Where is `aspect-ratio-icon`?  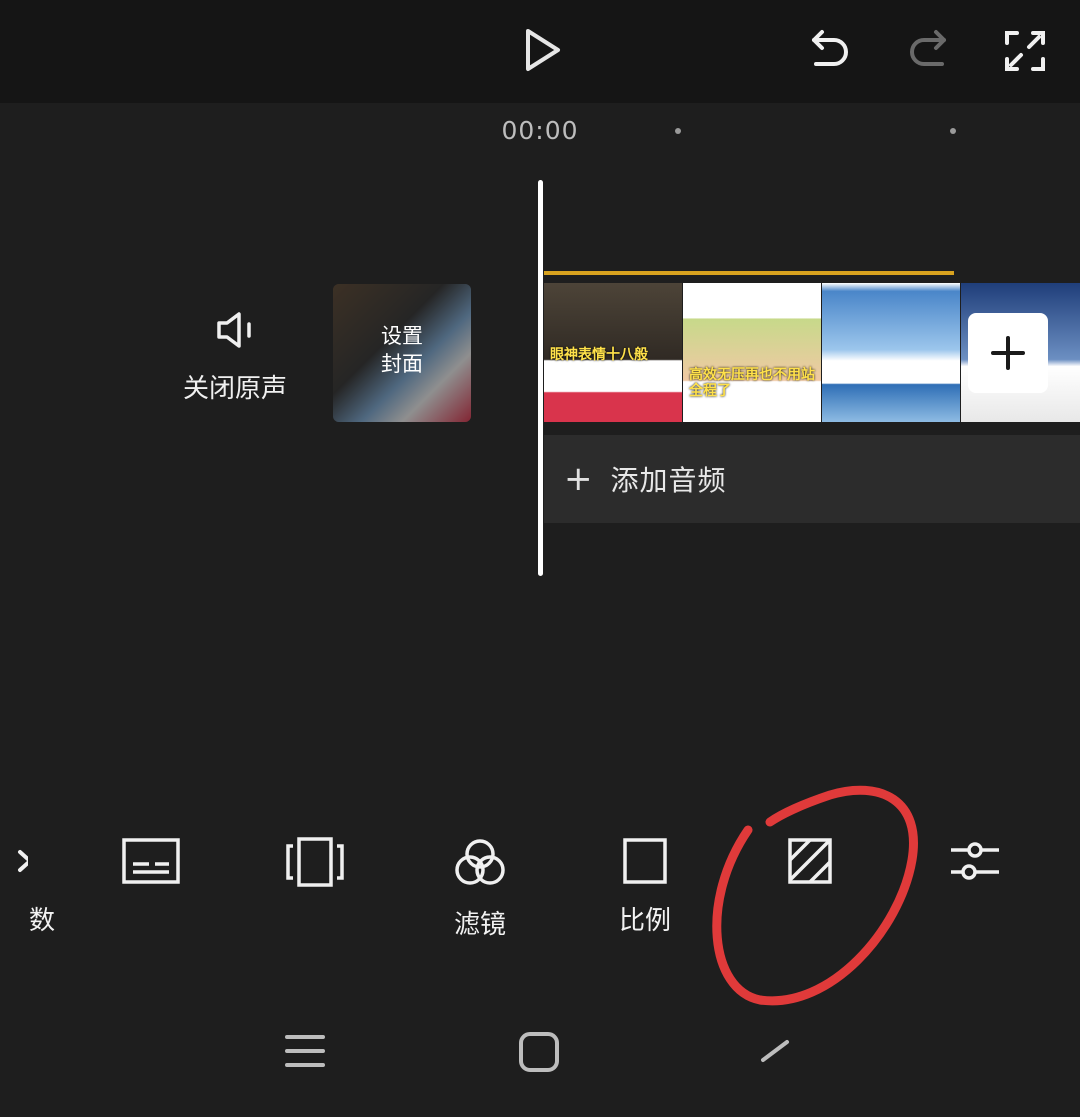
aspect-ratio-icon is located at coordinates (645, 861).